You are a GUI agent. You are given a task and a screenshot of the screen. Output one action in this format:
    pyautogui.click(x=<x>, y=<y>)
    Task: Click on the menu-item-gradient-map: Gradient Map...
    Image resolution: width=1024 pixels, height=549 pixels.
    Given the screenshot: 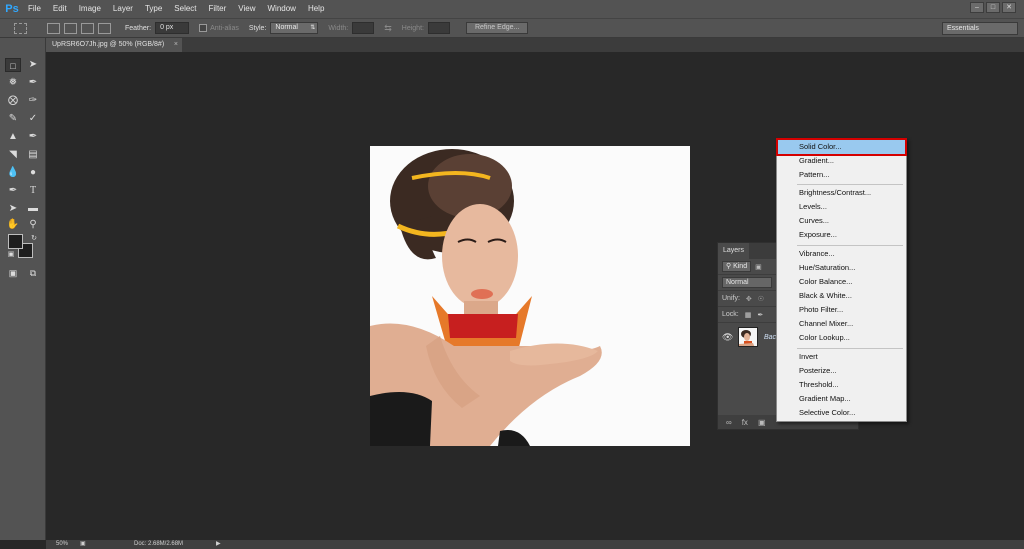 What is the action you would take?
    pyautogui.click(x=841, y=399)
    